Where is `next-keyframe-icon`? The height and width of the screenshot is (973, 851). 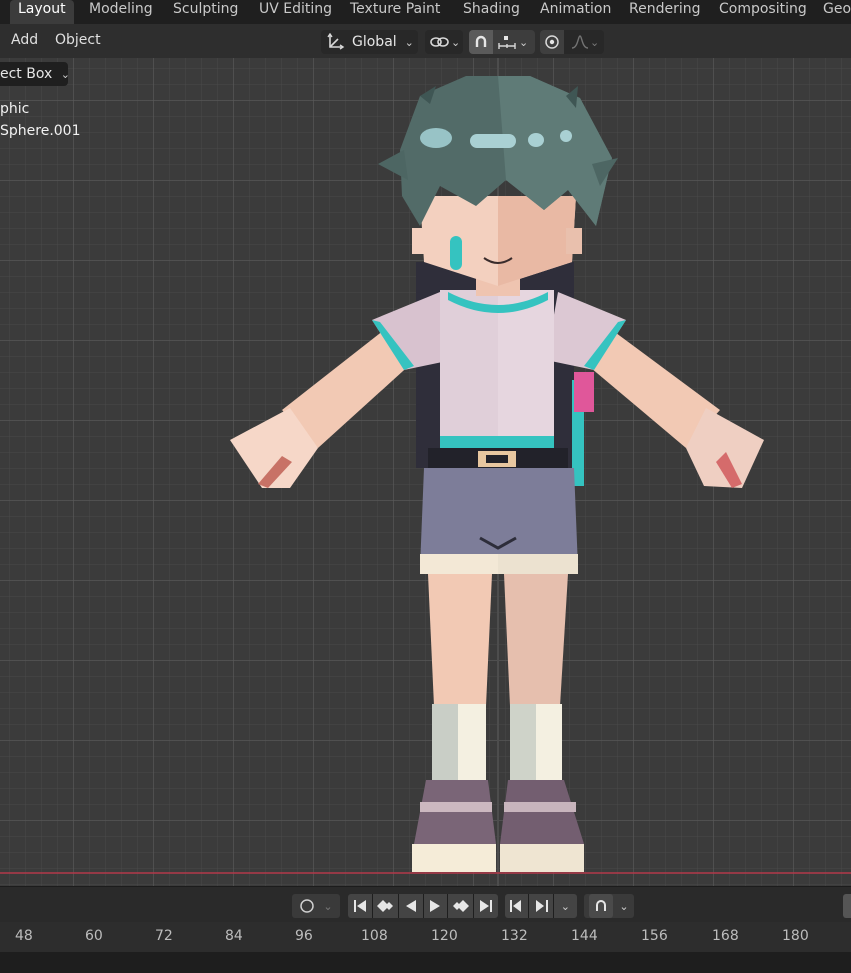 next-keyframe-icon is located at coordinates (461, 906).